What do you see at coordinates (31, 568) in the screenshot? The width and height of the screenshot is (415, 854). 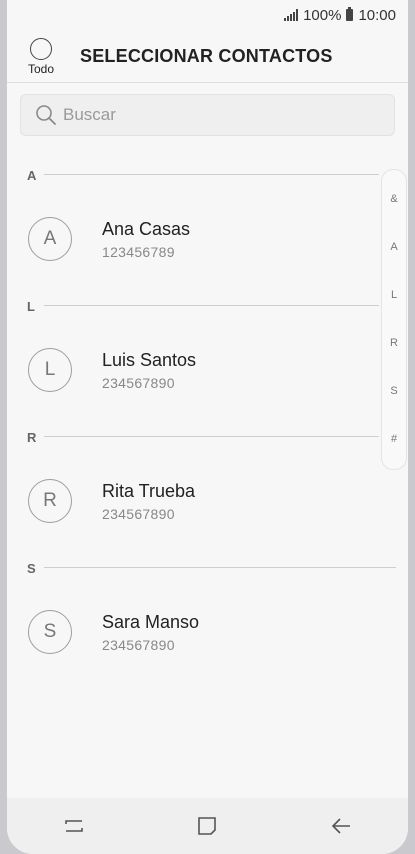 I see `section-letter: S` at bounding box center [31, 568].